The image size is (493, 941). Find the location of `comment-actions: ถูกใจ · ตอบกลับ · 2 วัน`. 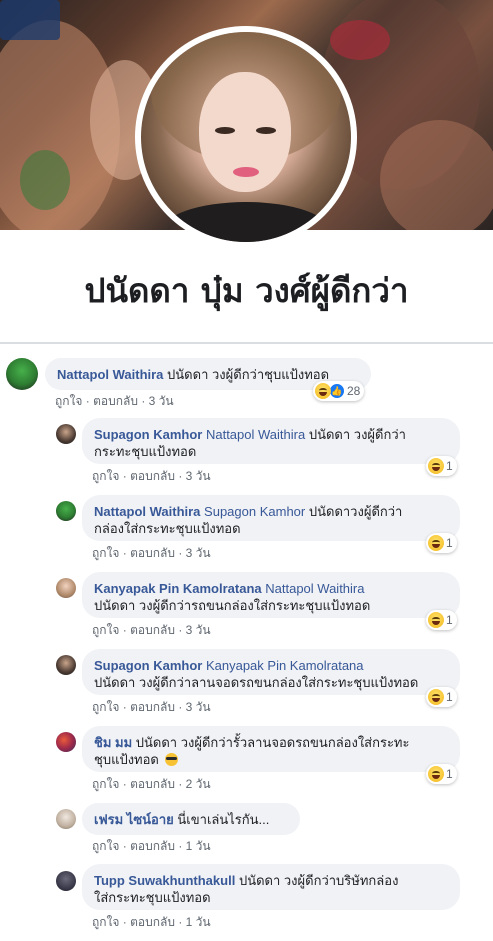

comment-actions: ถูกใจ · ตอบกลับ · 2 วัน is located at coordinates (151, 784).